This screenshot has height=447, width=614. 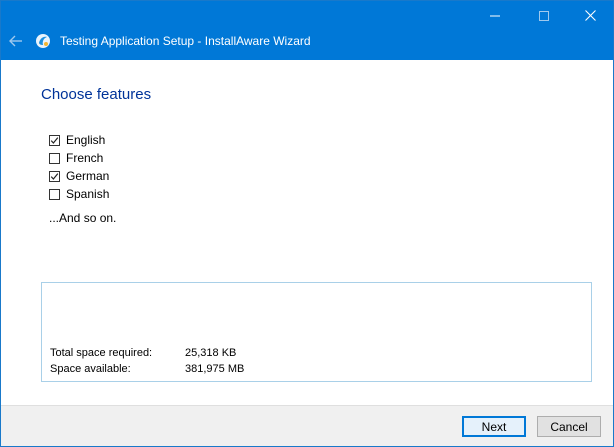 What do you see at coordinates (307, 425) in the screenshot?
I see `button-bar: Next Cancel` at bounding box center [307, 425].